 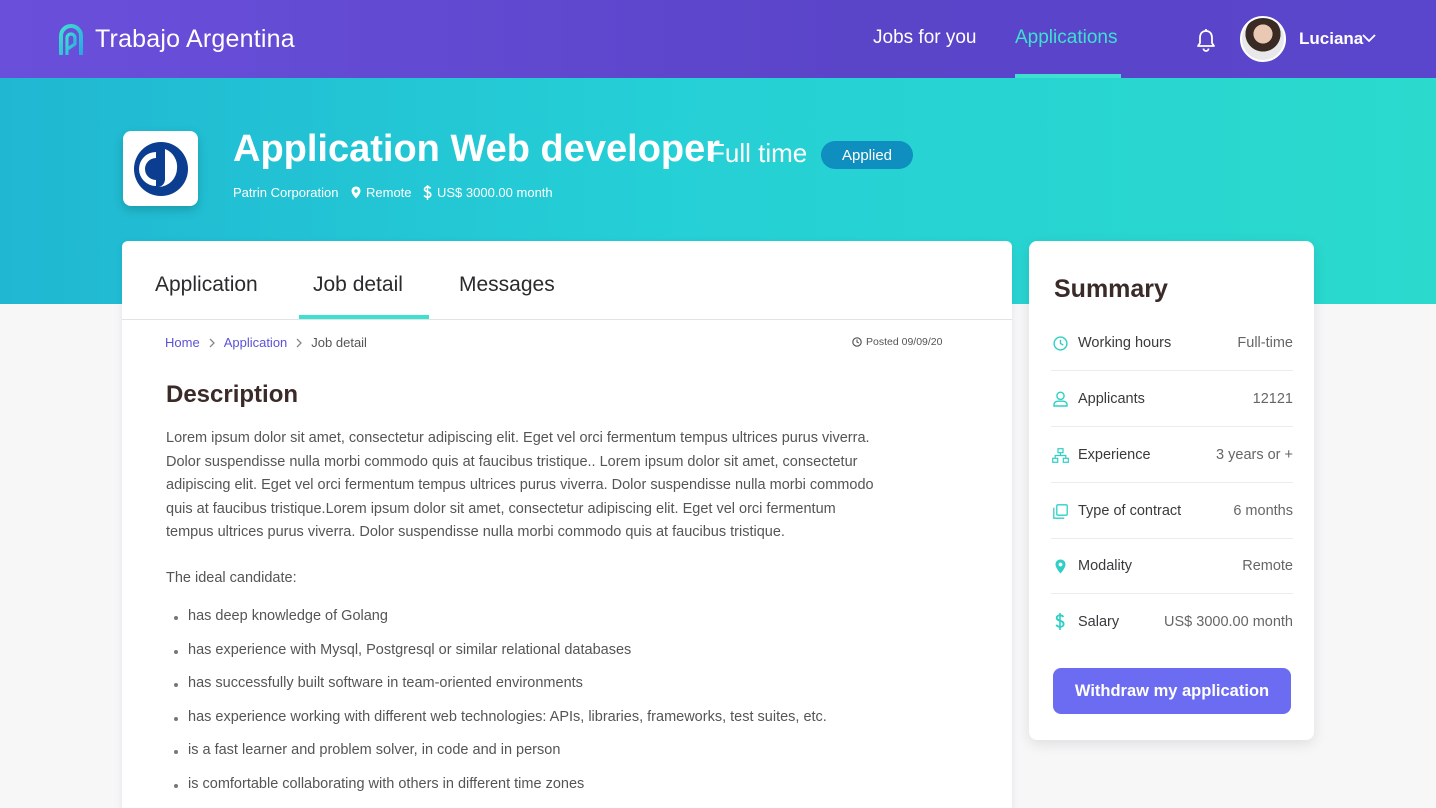 I want to click on summary-row-salary: Salary US$ 3000.00 month, so click(x=1172, y=621).